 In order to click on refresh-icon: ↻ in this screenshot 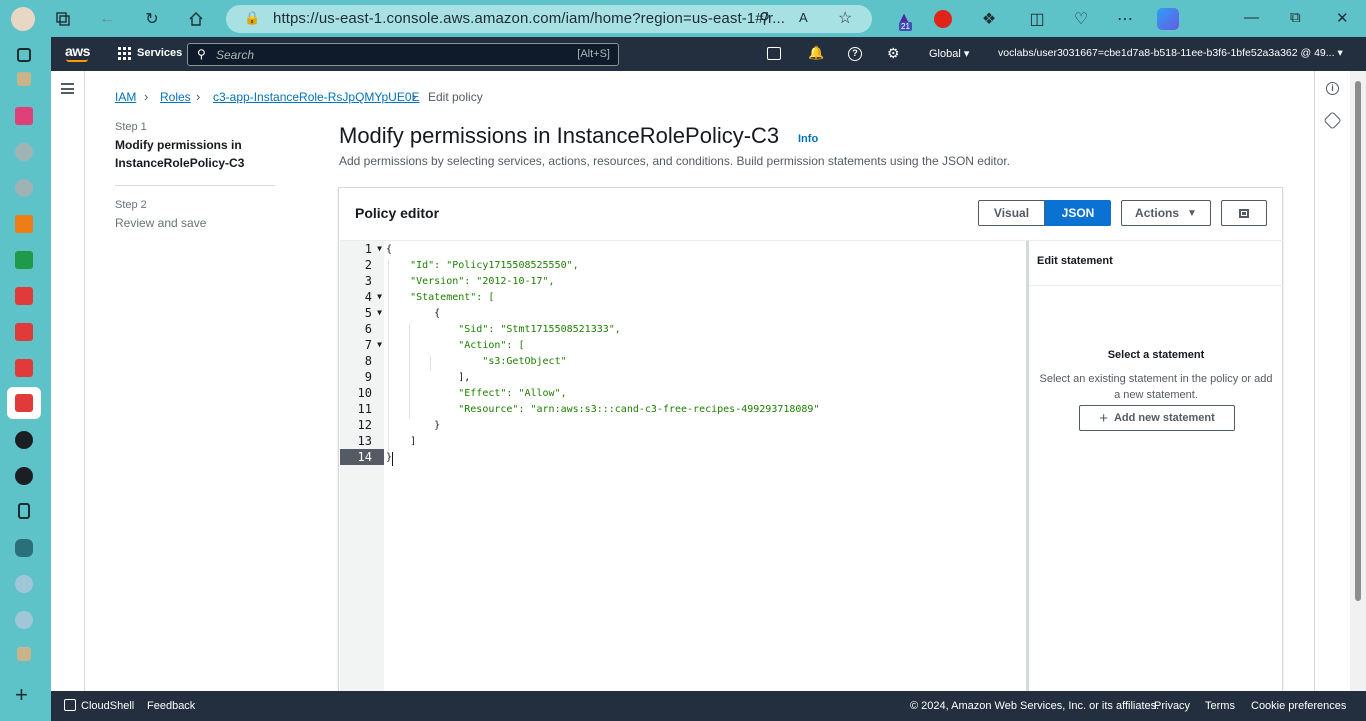, I will do `click(152, 19)`.